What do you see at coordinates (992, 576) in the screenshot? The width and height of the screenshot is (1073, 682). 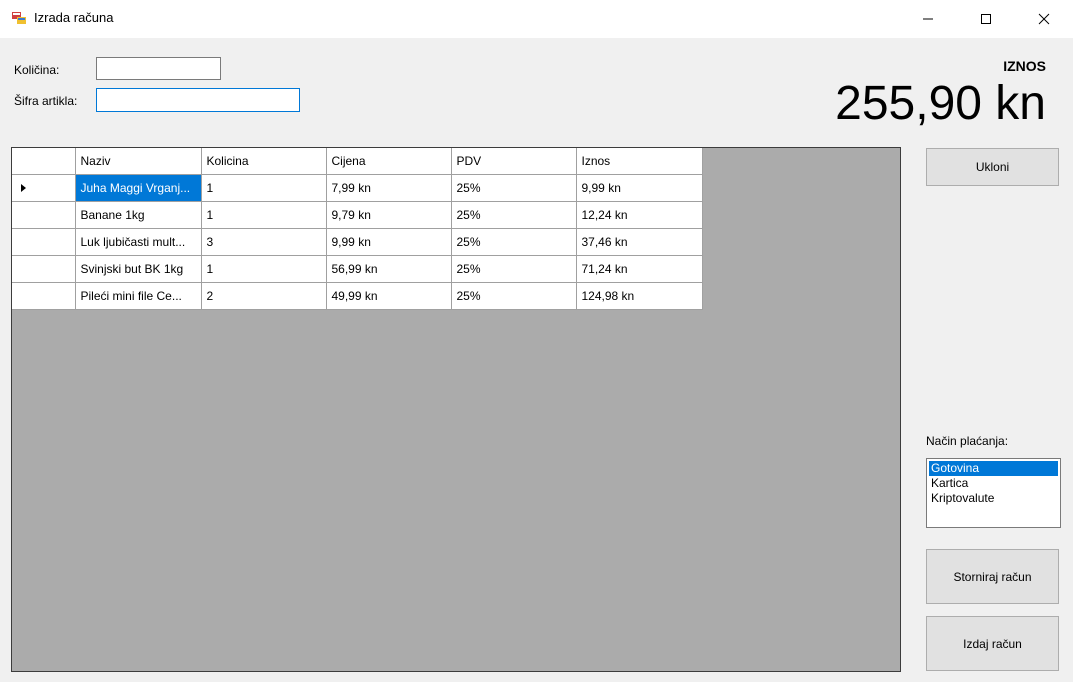 I see `storniraj-racun-button: Storniraj račun` at bounding box center [992, 576].